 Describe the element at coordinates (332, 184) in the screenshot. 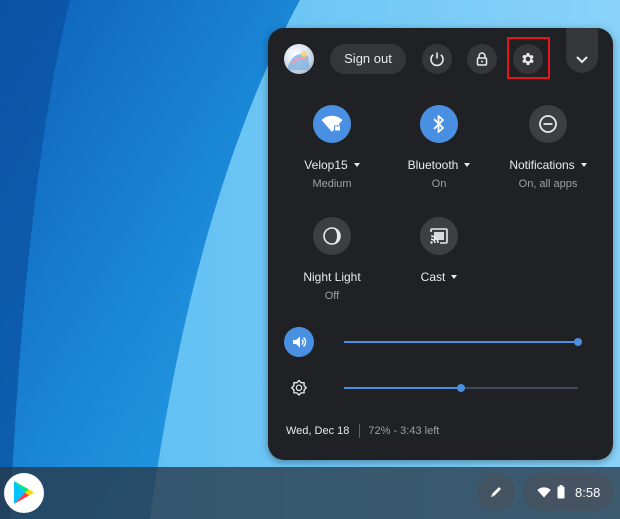

I see `network-status: Medium` at that location.